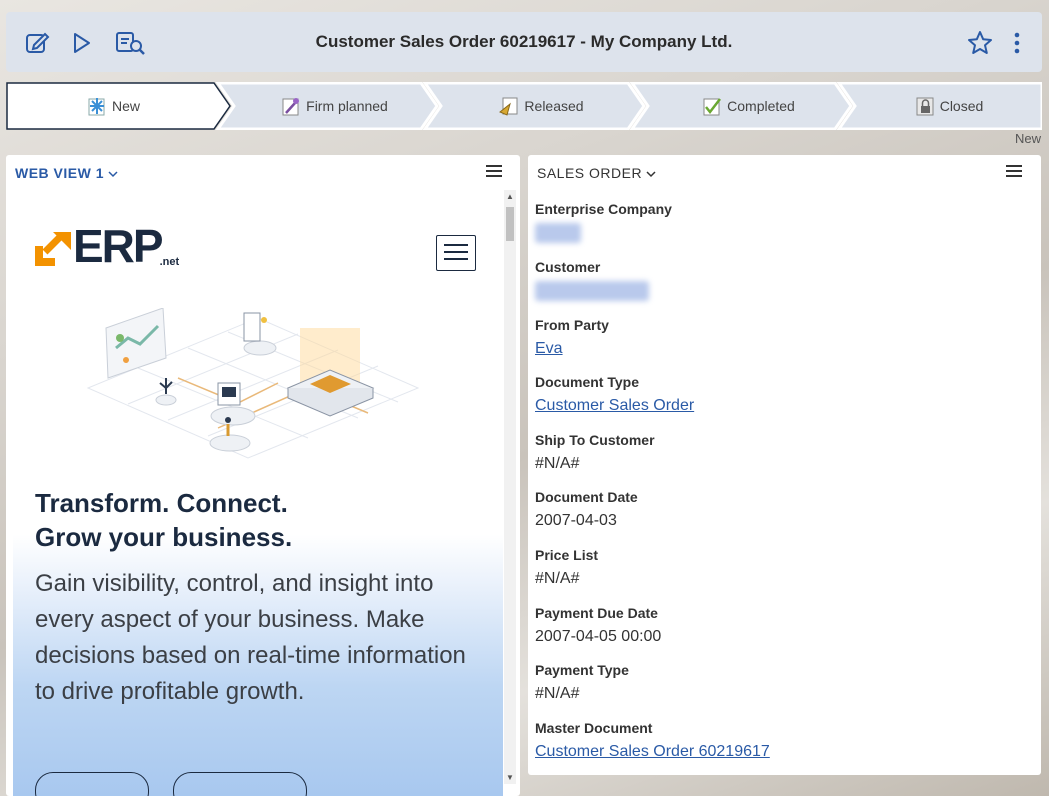 Image resolution: width=1049 pixels, height=796 pixels. What do you see at coordinates (586, 509) in the screenshot?
I see `field-document-date: Document Date 2007-04-03` at bounding box center [586, 509].